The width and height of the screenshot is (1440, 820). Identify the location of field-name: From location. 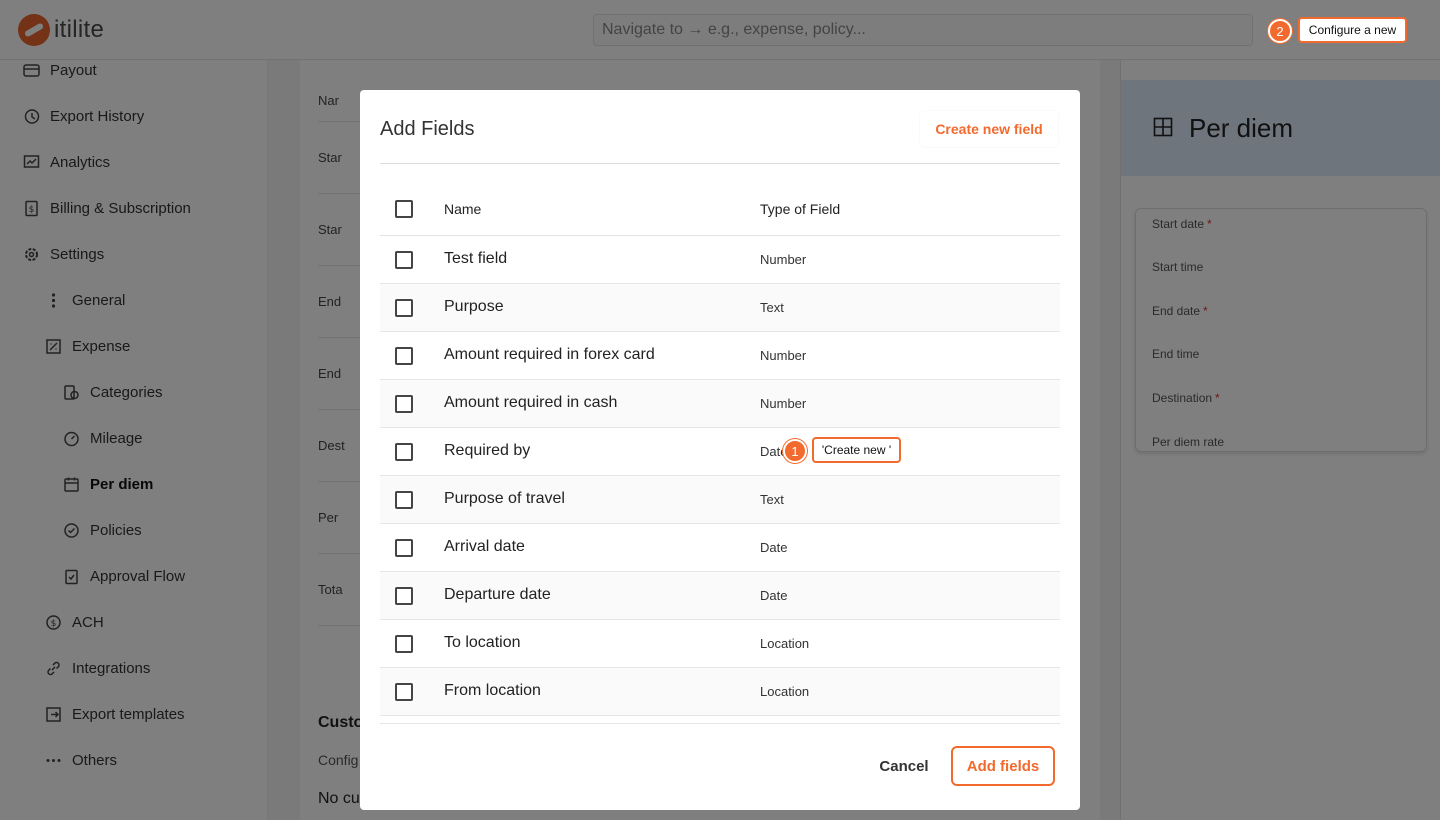
(492, 690).